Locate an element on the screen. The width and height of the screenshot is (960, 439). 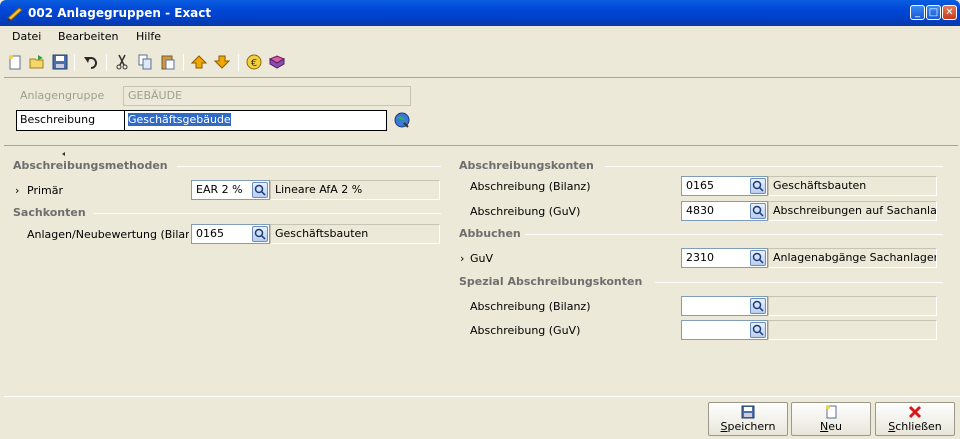
translate-button is located at coordinates (402, 120).